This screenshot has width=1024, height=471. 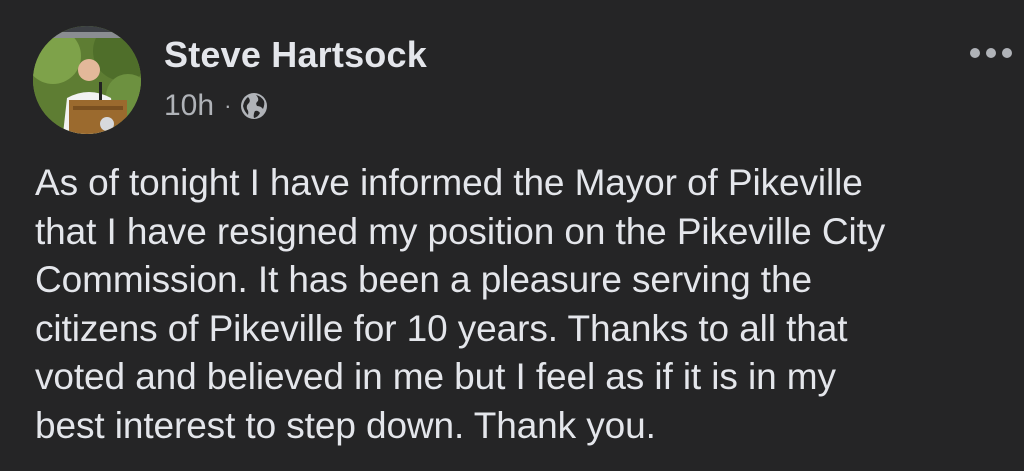 I want to click on post-timestamp: 10h, so click(x=189, y=106).